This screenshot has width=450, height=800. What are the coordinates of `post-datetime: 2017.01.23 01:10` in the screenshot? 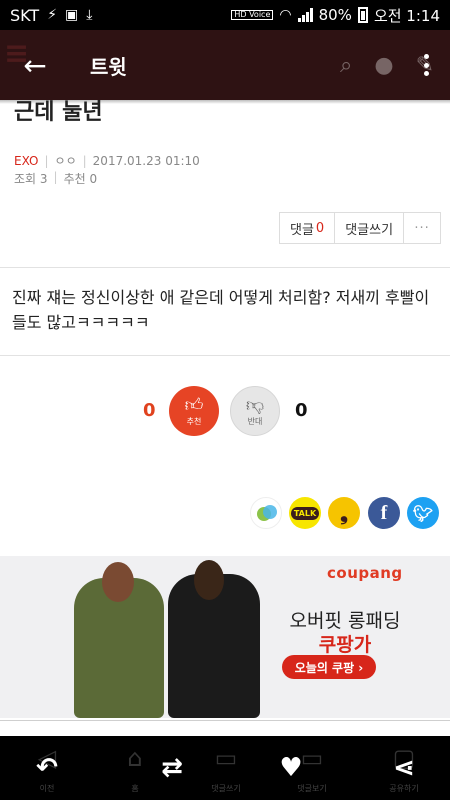 It's located at (146, 160).